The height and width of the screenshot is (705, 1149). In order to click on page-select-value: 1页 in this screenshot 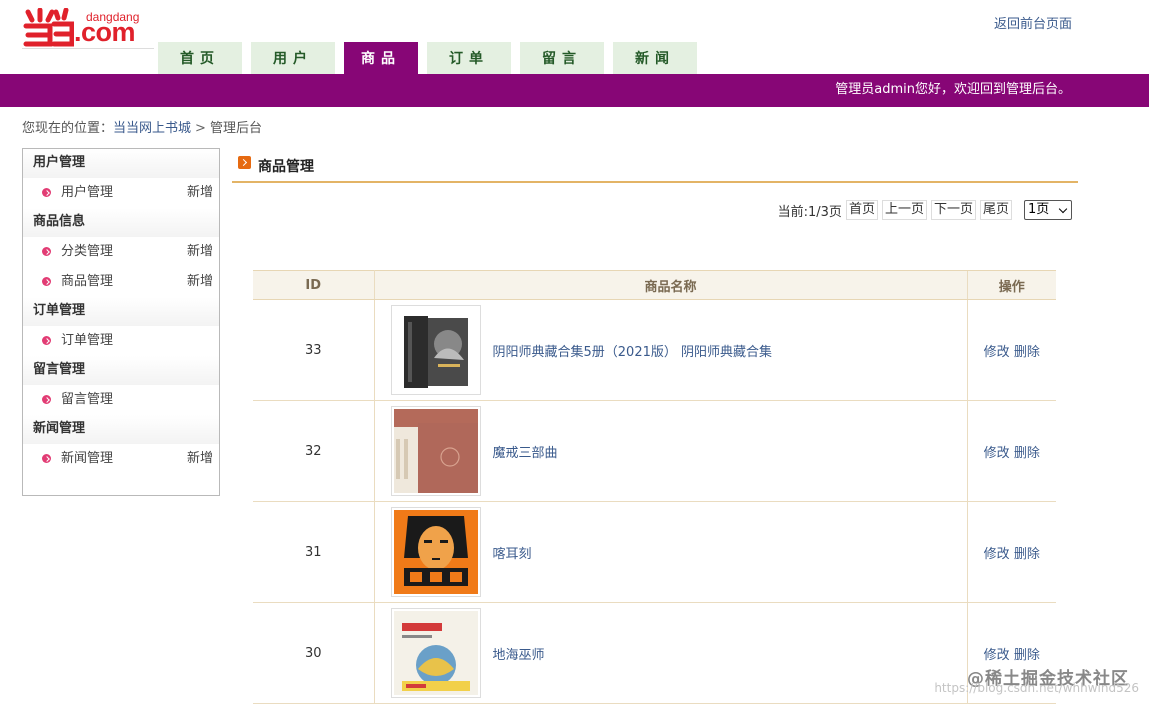, I will do `click(1039, 209)`.